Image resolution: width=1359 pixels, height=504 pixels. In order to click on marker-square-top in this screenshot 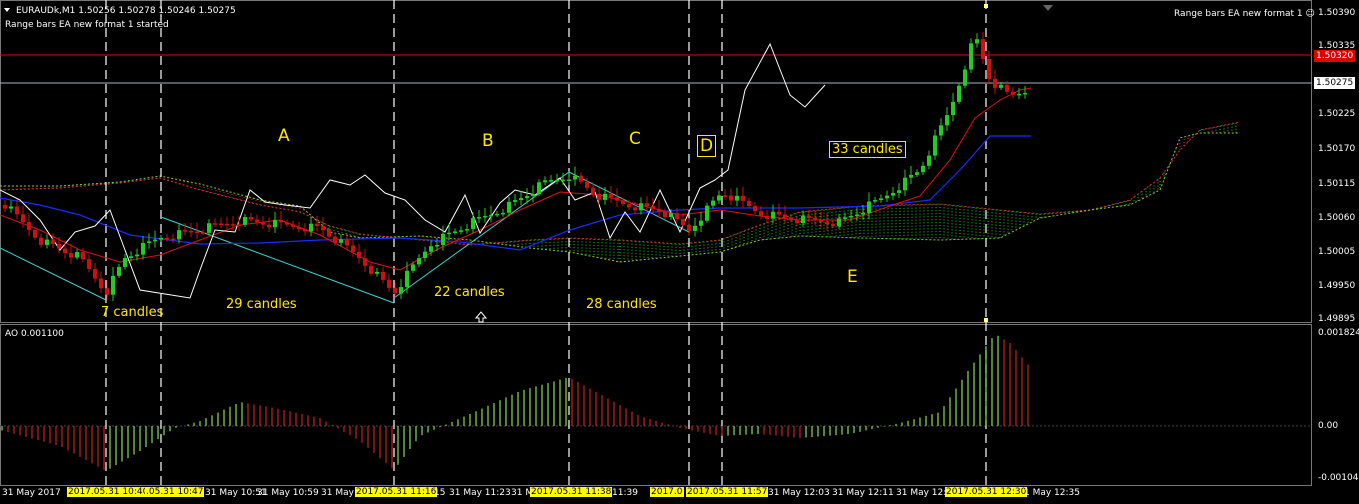, I will do `click(986, 6)`.